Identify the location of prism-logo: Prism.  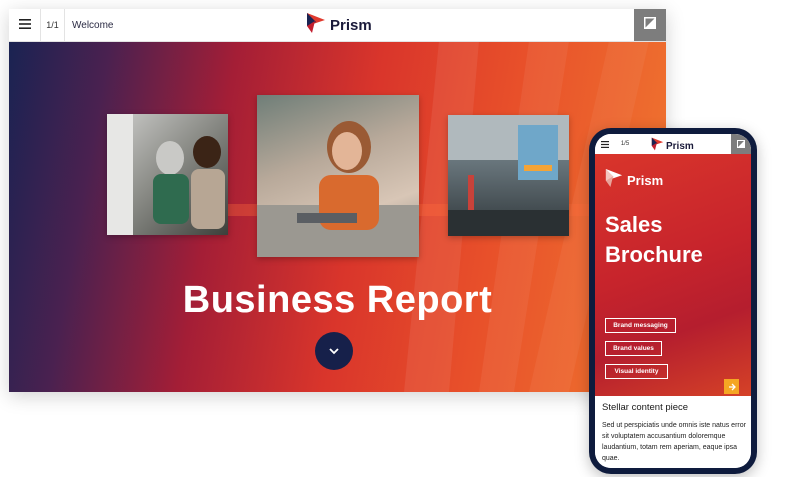
(339, 25).